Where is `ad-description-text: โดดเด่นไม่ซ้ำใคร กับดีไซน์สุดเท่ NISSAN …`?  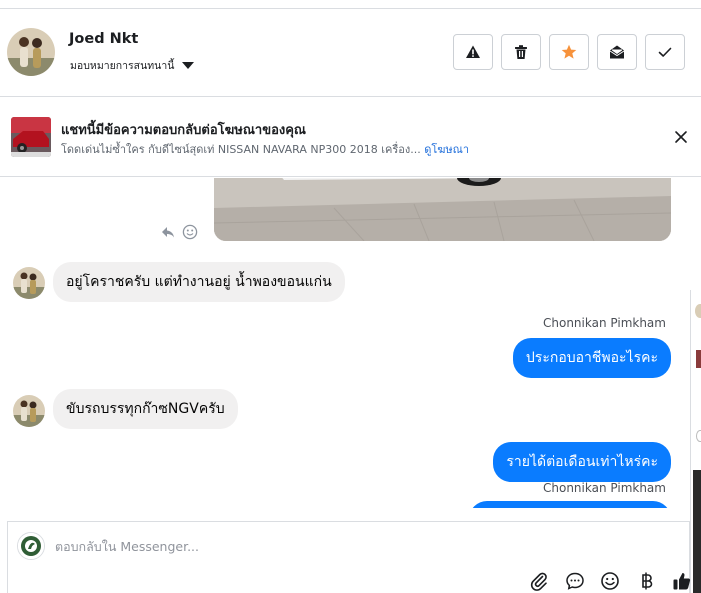 ad-description-text: โดดเด่นไม่ซ้ำใคร กับดีไซน์สุดเท่ NISSAN … is located at coordinates (241, 149).